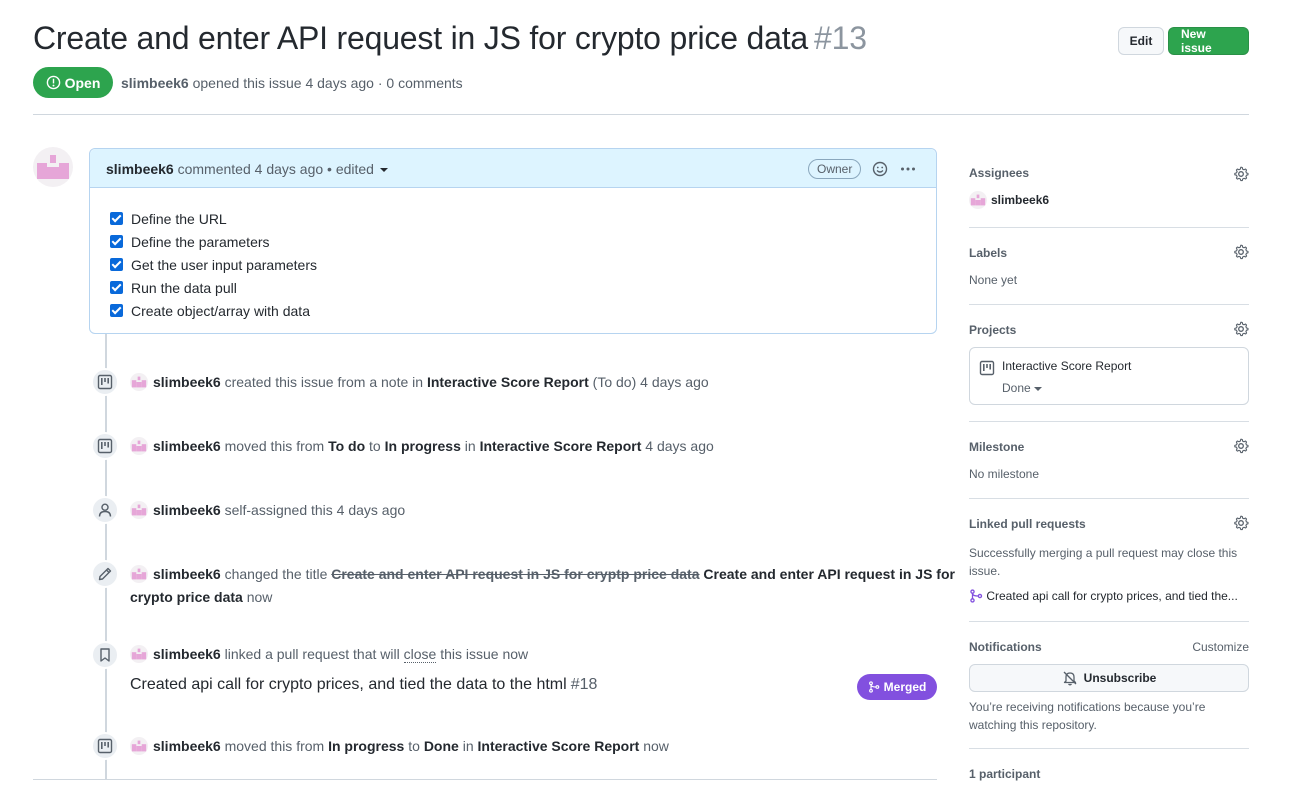 This screenshot has width=1311, height=795. Describe the element at coordinates (1016, 388) in the screenshot. I see `project-state: Done` at that location.